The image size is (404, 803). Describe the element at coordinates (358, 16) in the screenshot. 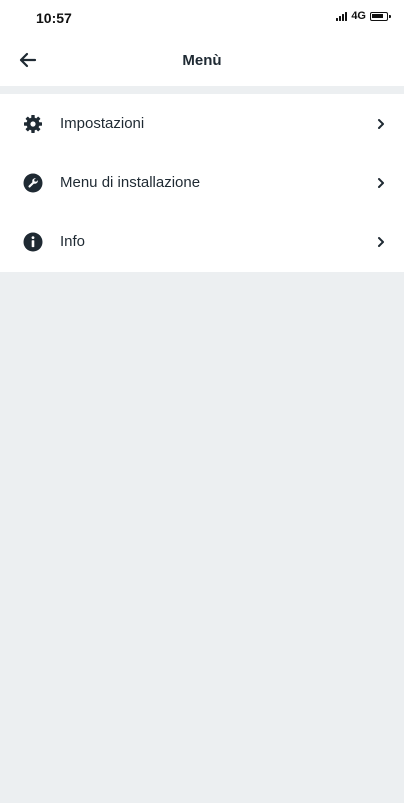

I see `network-type: 4G` at that location.